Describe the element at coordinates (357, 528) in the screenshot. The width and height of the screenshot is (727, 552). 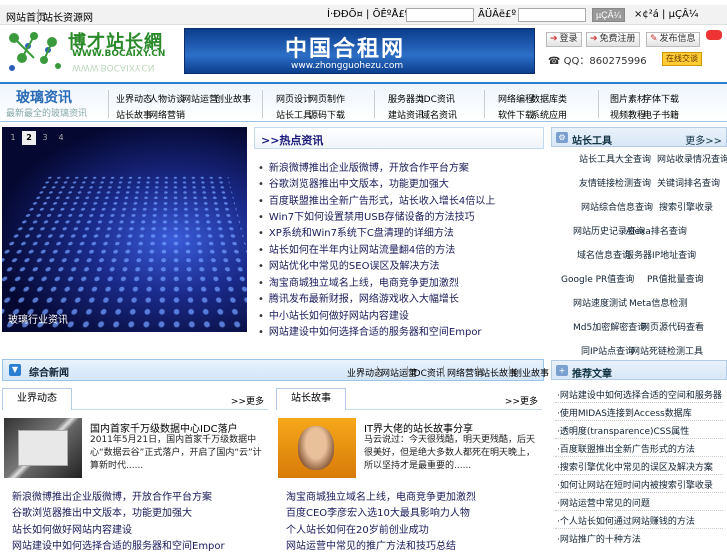
I see `news-link: 个人站长如何在20岁前创业成功` at that location.